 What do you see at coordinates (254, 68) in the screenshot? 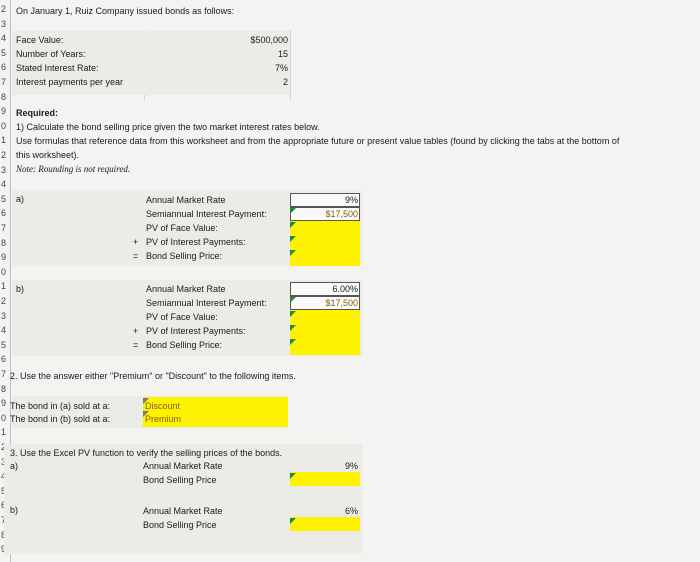
I see `fact-value: 7%` at bounding box center [254, 68].